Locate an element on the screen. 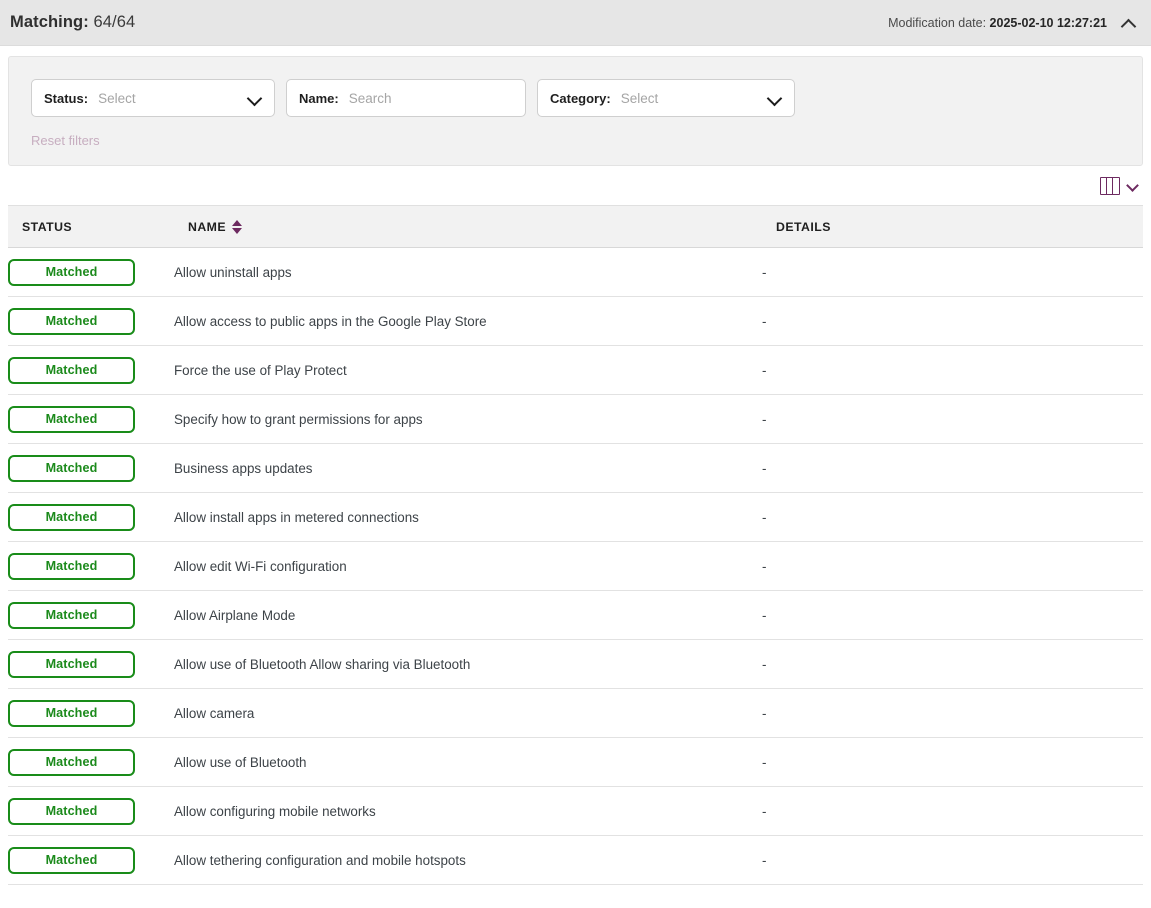 The width and height of the screenshot is (1151, 908). name-search-input: Search is located at coordinates (431, 98).